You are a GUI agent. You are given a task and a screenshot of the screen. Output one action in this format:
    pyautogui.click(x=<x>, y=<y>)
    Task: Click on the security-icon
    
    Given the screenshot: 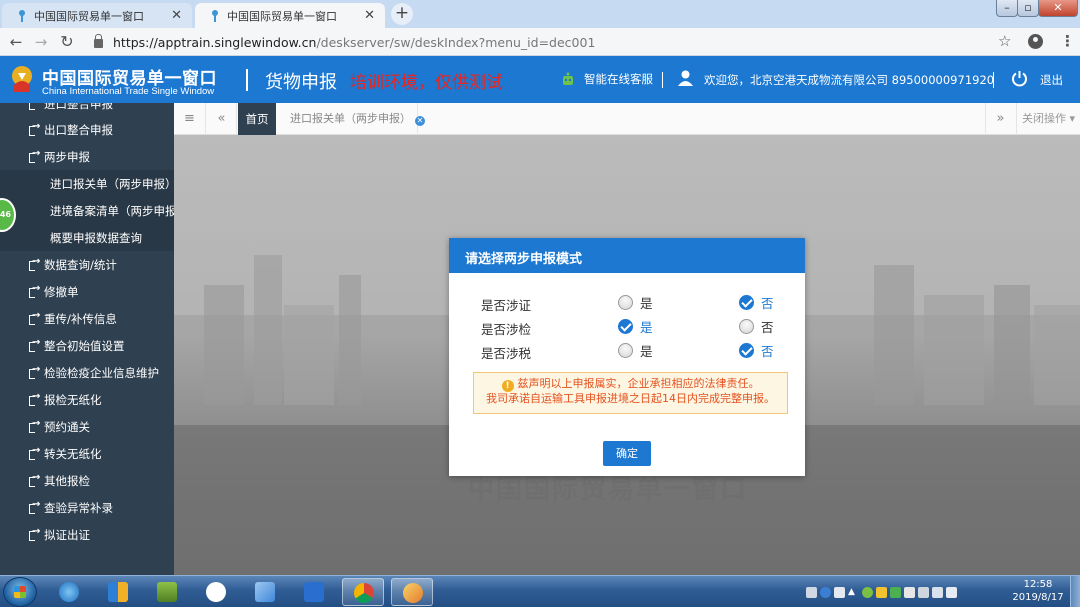 What is the action you would take?
    pyautogui.click(x=881, y=592)
    